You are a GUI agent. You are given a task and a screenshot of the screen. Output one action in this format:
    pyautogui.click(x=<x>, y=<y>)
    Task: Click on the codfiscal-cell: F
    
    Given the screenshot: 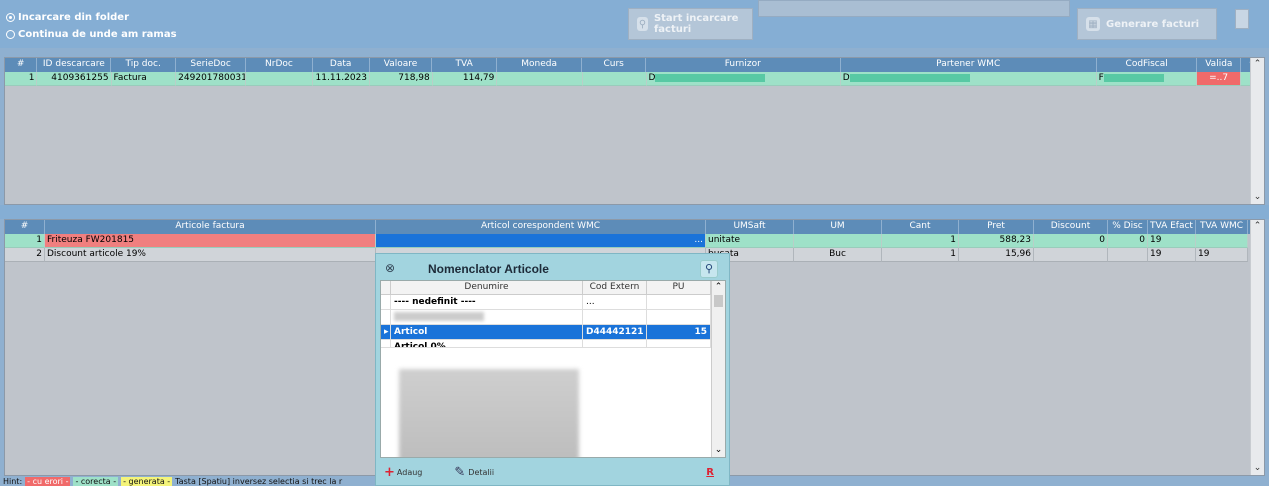 What is the action you would take?
    pyautogui.click(x=1147, y=79)
    